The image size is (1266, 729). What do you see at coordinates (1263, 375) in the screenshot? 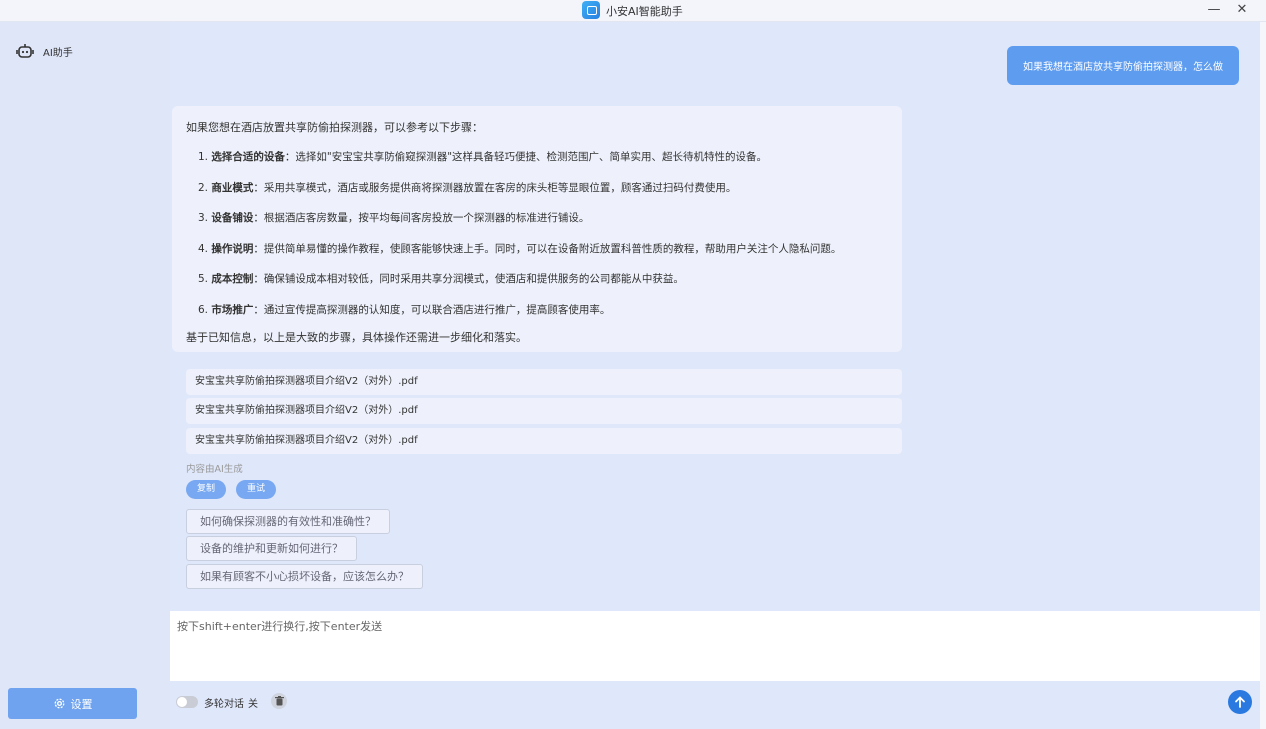
I see `scrollbar` at bounding box center [1263, 375].